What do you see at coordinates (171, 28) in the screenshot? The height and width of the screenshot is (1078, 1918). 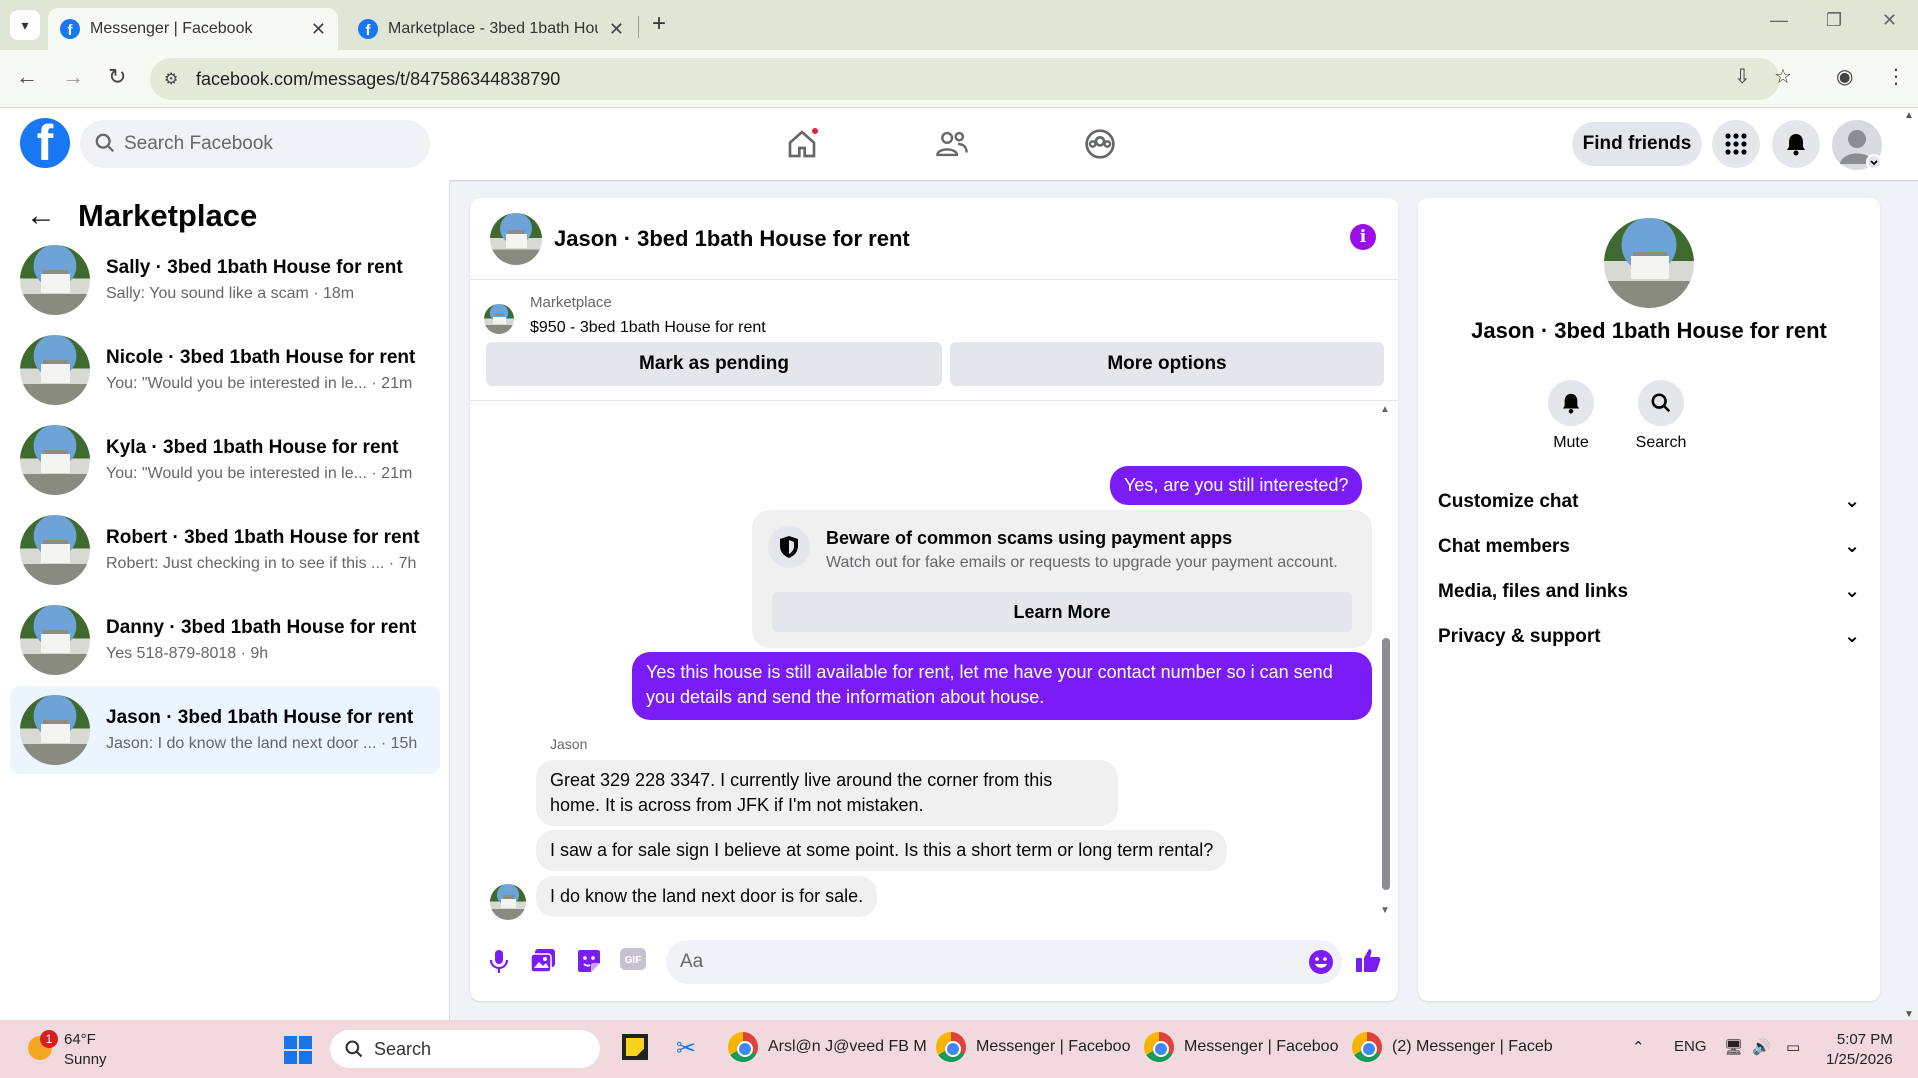 I see `tab-title: Messenger | Facebook` at bounding box center [171, 28].